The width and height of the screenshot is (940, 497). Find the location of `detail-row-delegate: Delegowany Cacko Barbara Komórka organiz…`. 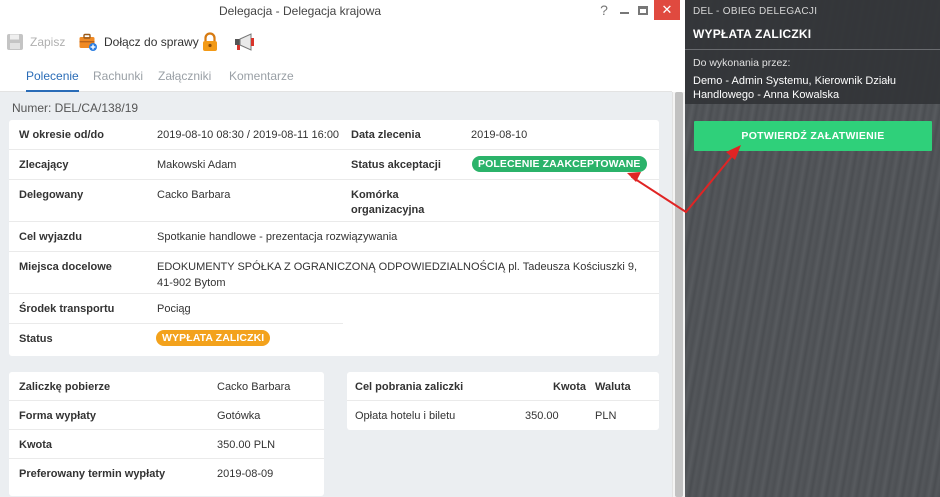

detail-row-delegate: Delegowany Cacko Barbara Komórka organiz… is located at coordinates (334, 201).